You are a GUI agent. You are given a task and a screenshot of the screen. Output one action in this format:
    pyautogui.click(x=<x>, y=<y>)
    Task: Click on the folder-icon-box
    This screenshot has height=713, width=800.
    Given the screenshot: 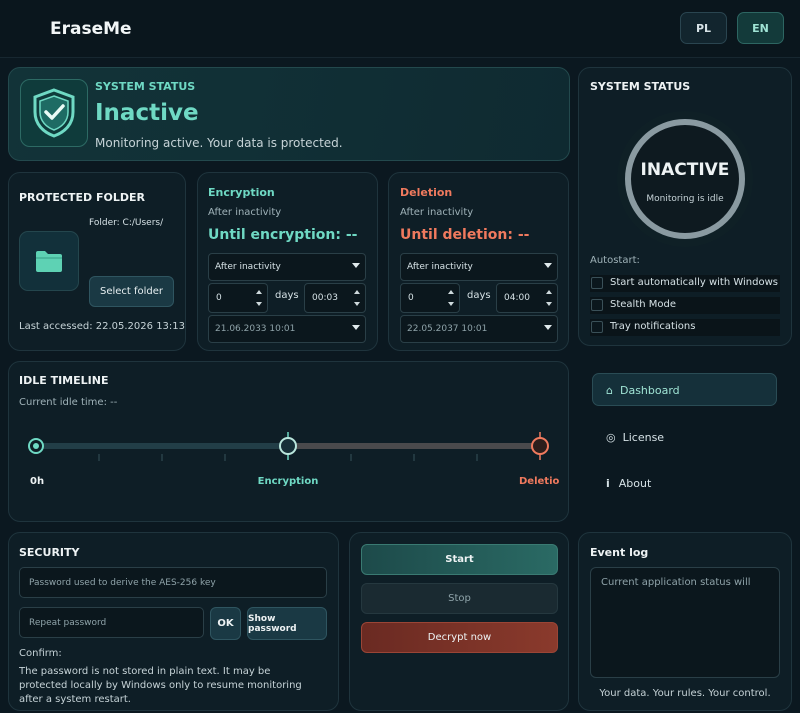 What is the action you would take?
    pyautogui.click(x=49, y=261)
    